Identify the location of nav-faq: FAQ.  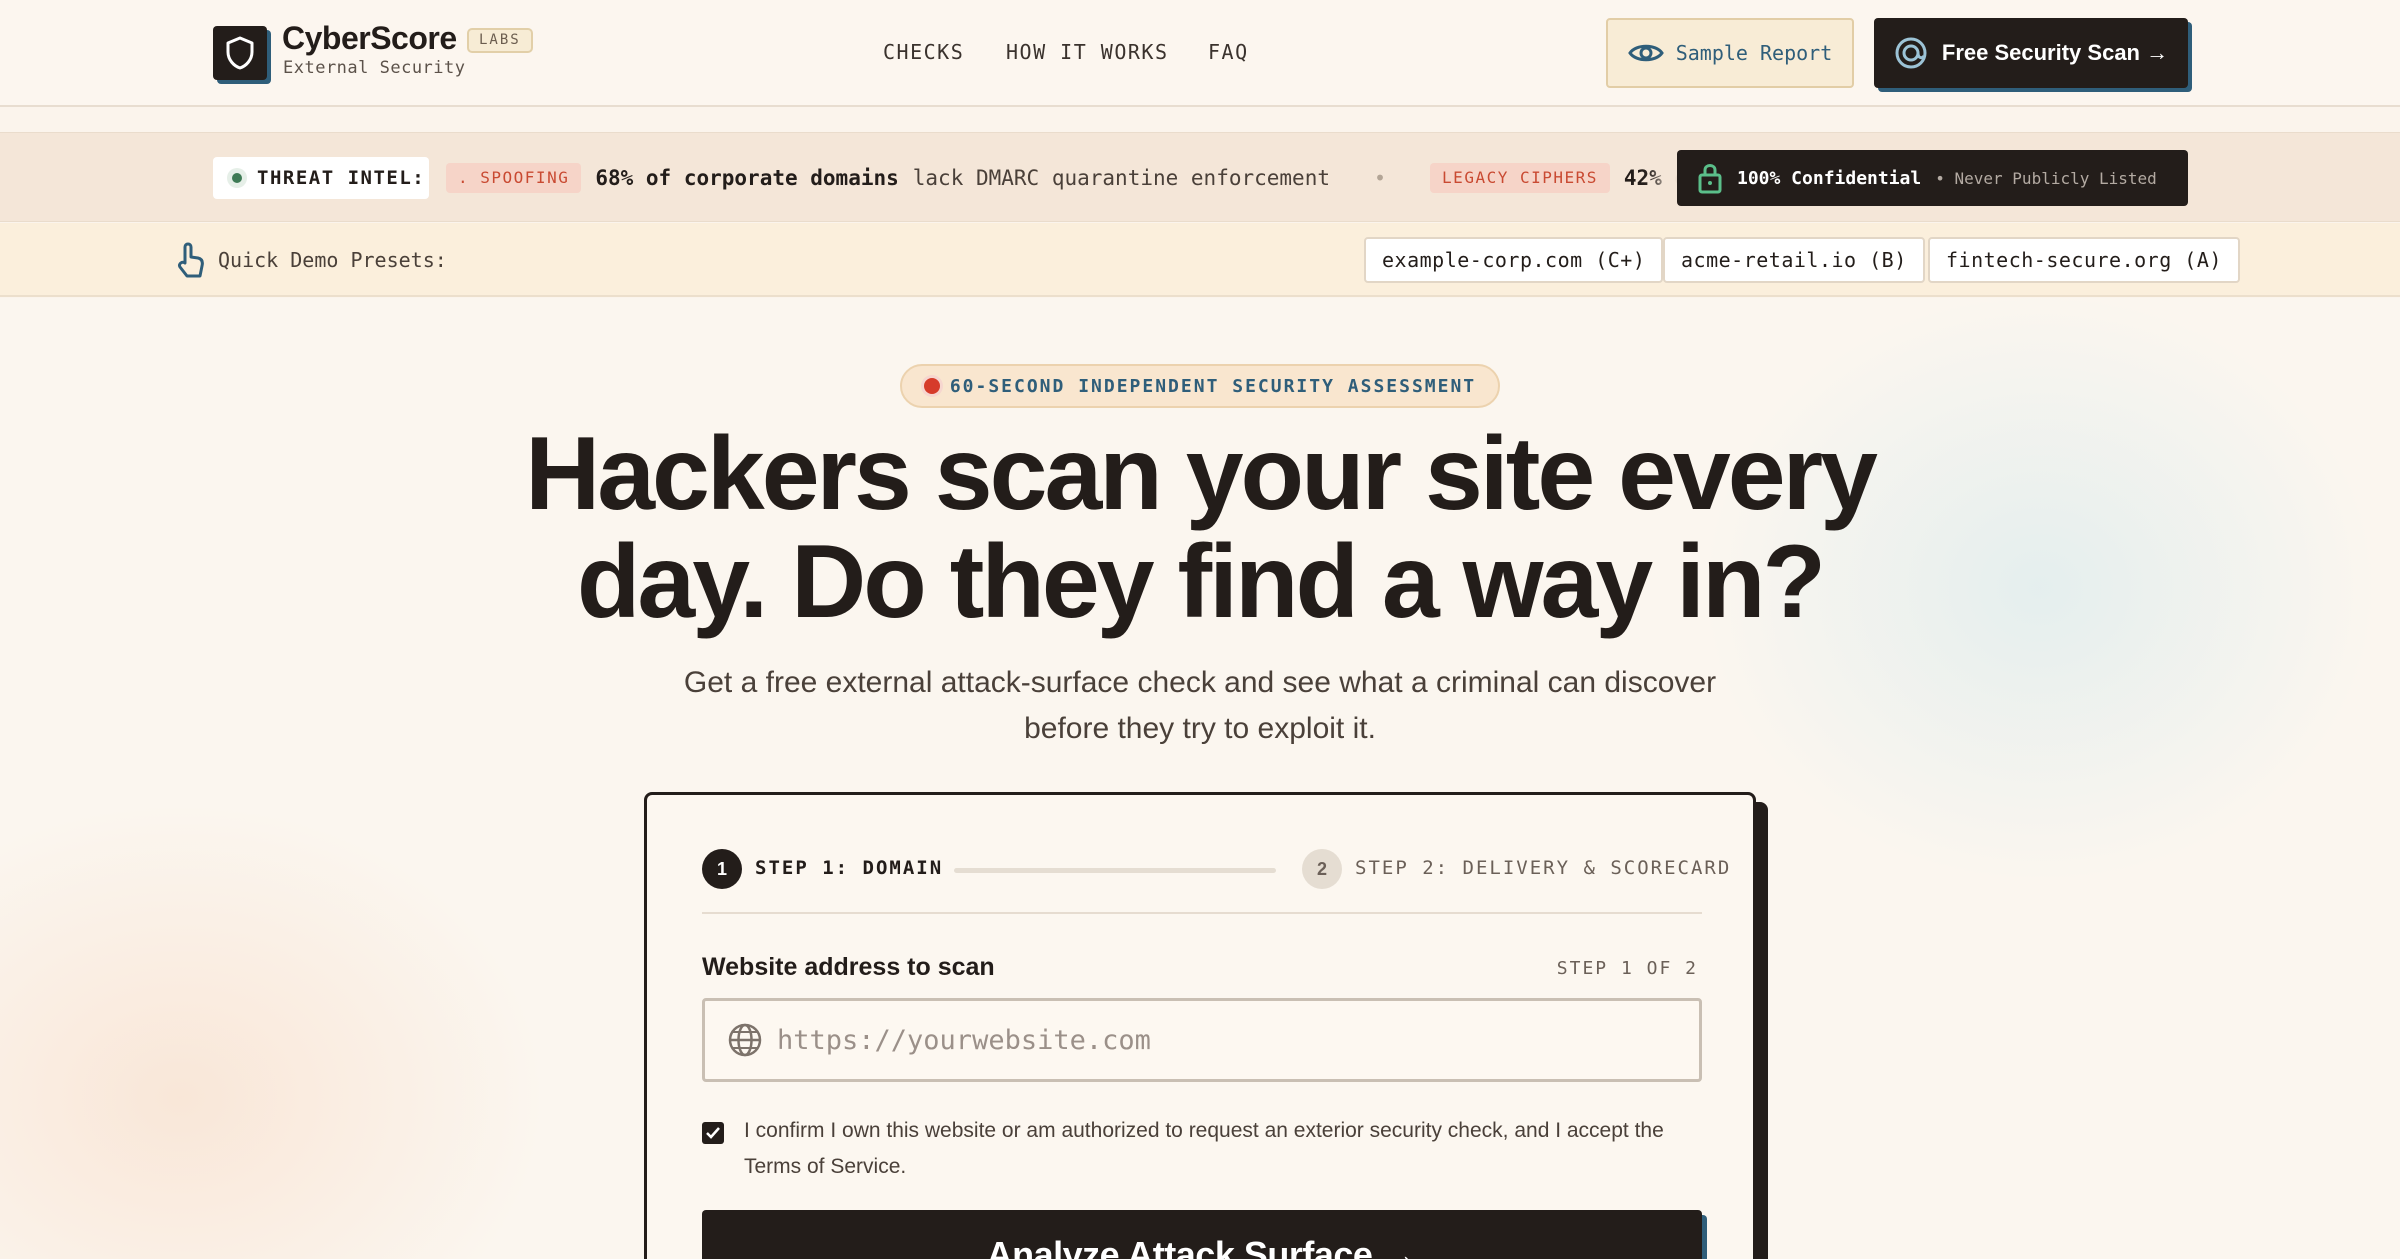
(1228, 52).